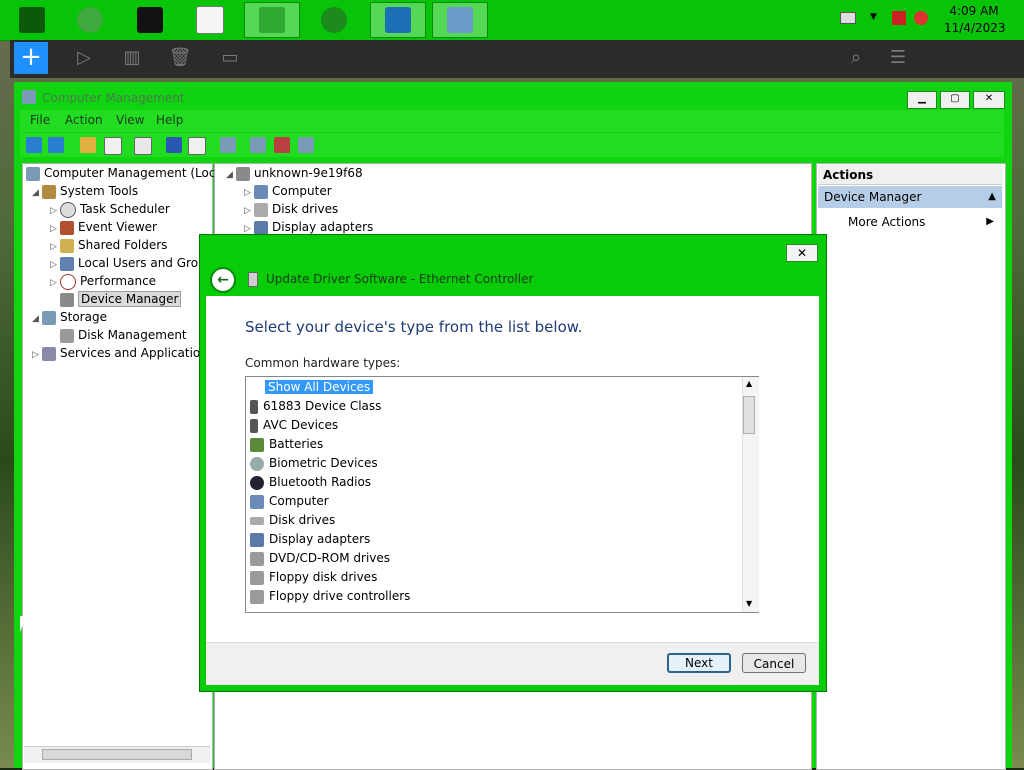 The width and height of the screenshot is (1024, 770). I want to click on taskbar-media, so click(334, 20).